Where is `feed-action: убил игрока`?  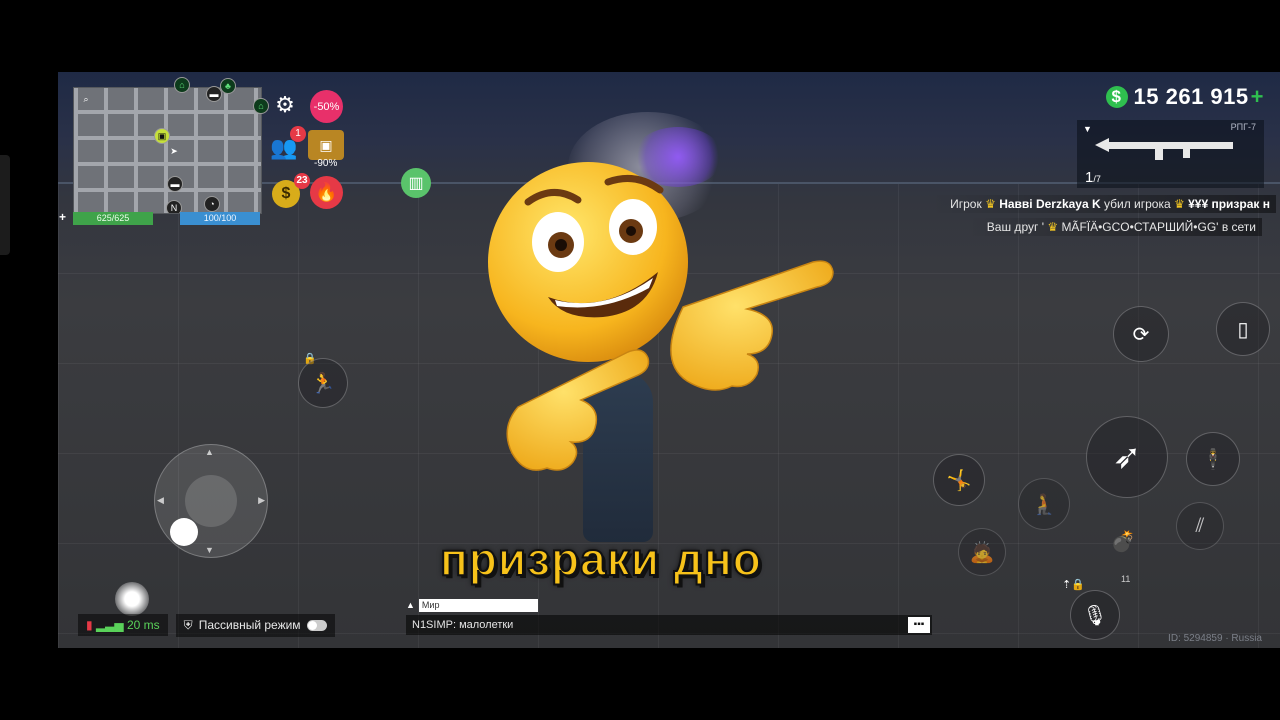 feed-action: убил игрока is located at coordinates (1137, 204).